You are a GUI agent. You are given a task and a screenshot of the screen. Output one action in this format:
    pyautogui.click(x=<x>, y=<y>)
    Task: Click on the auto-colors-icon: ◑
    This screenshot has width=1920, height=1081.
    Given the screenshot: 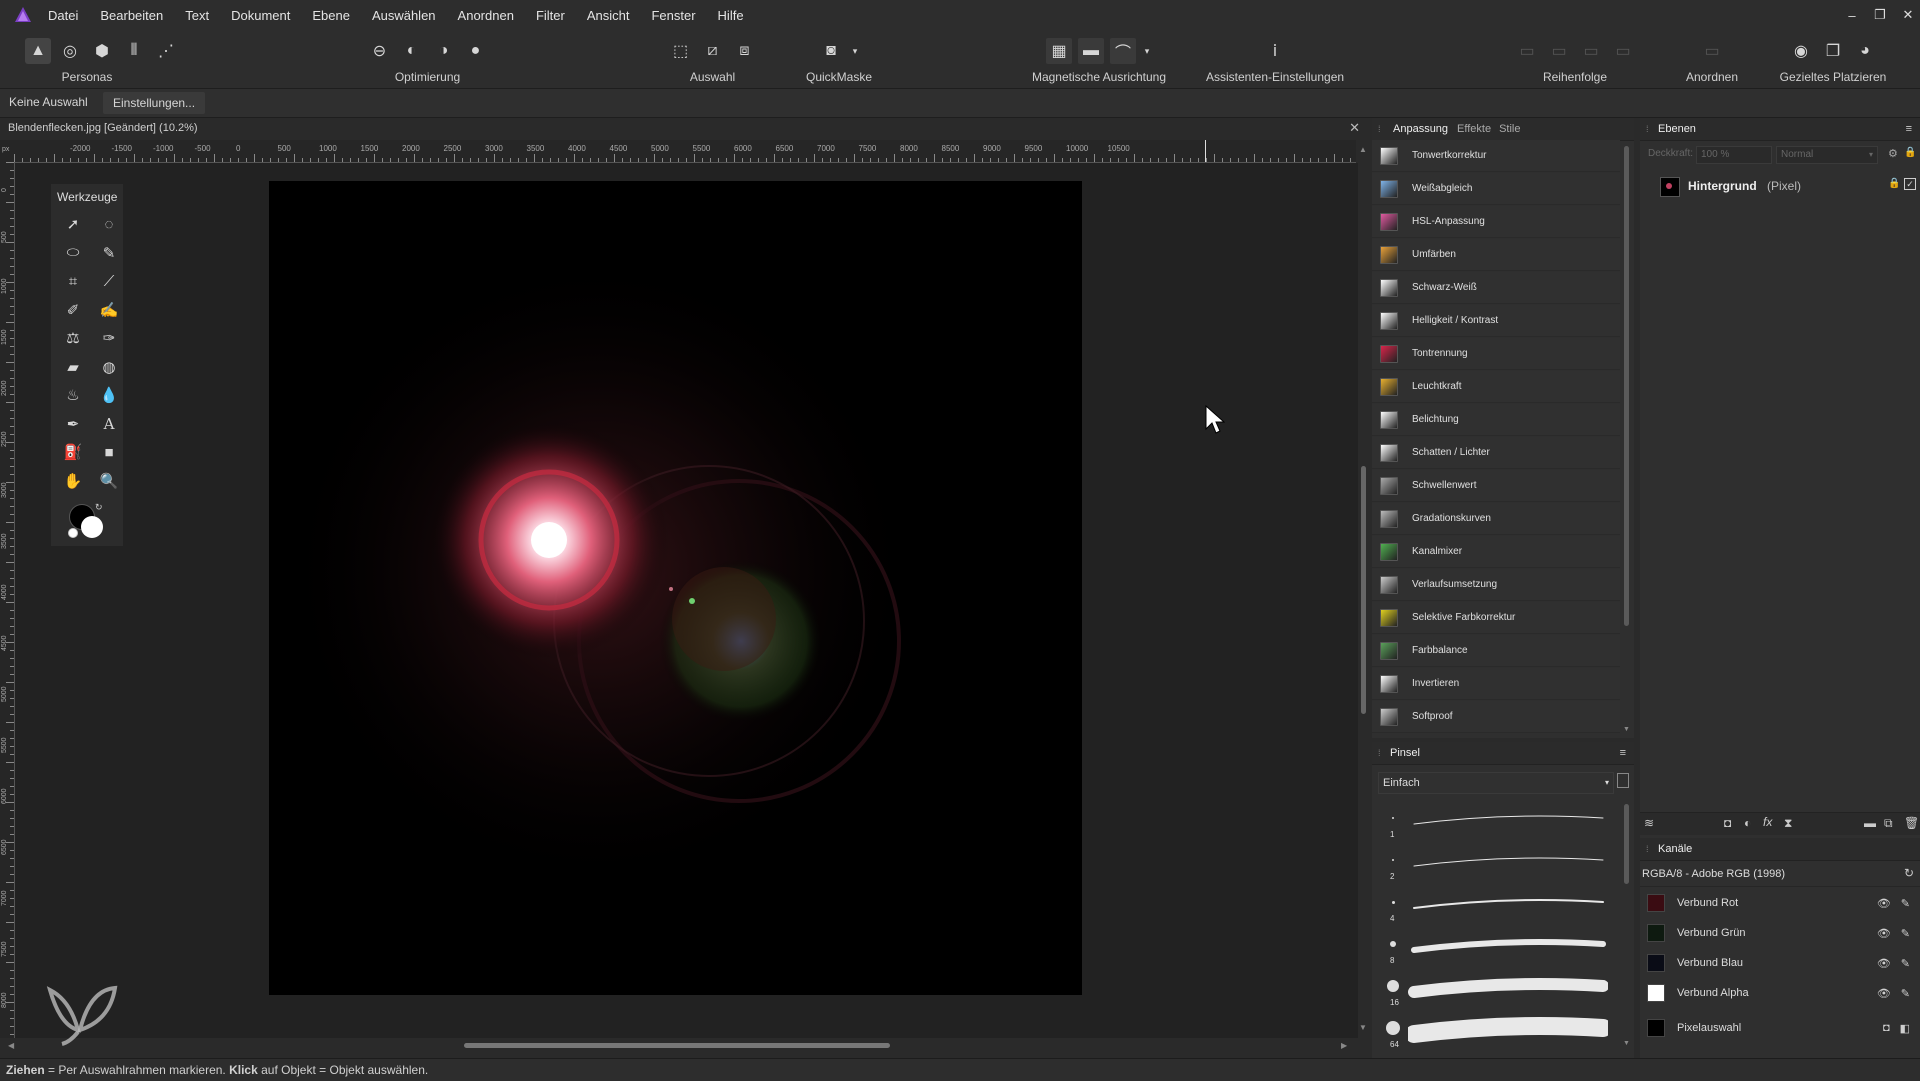 What is the action you would take?
    pyautogui.click(x=444, y=51)
    